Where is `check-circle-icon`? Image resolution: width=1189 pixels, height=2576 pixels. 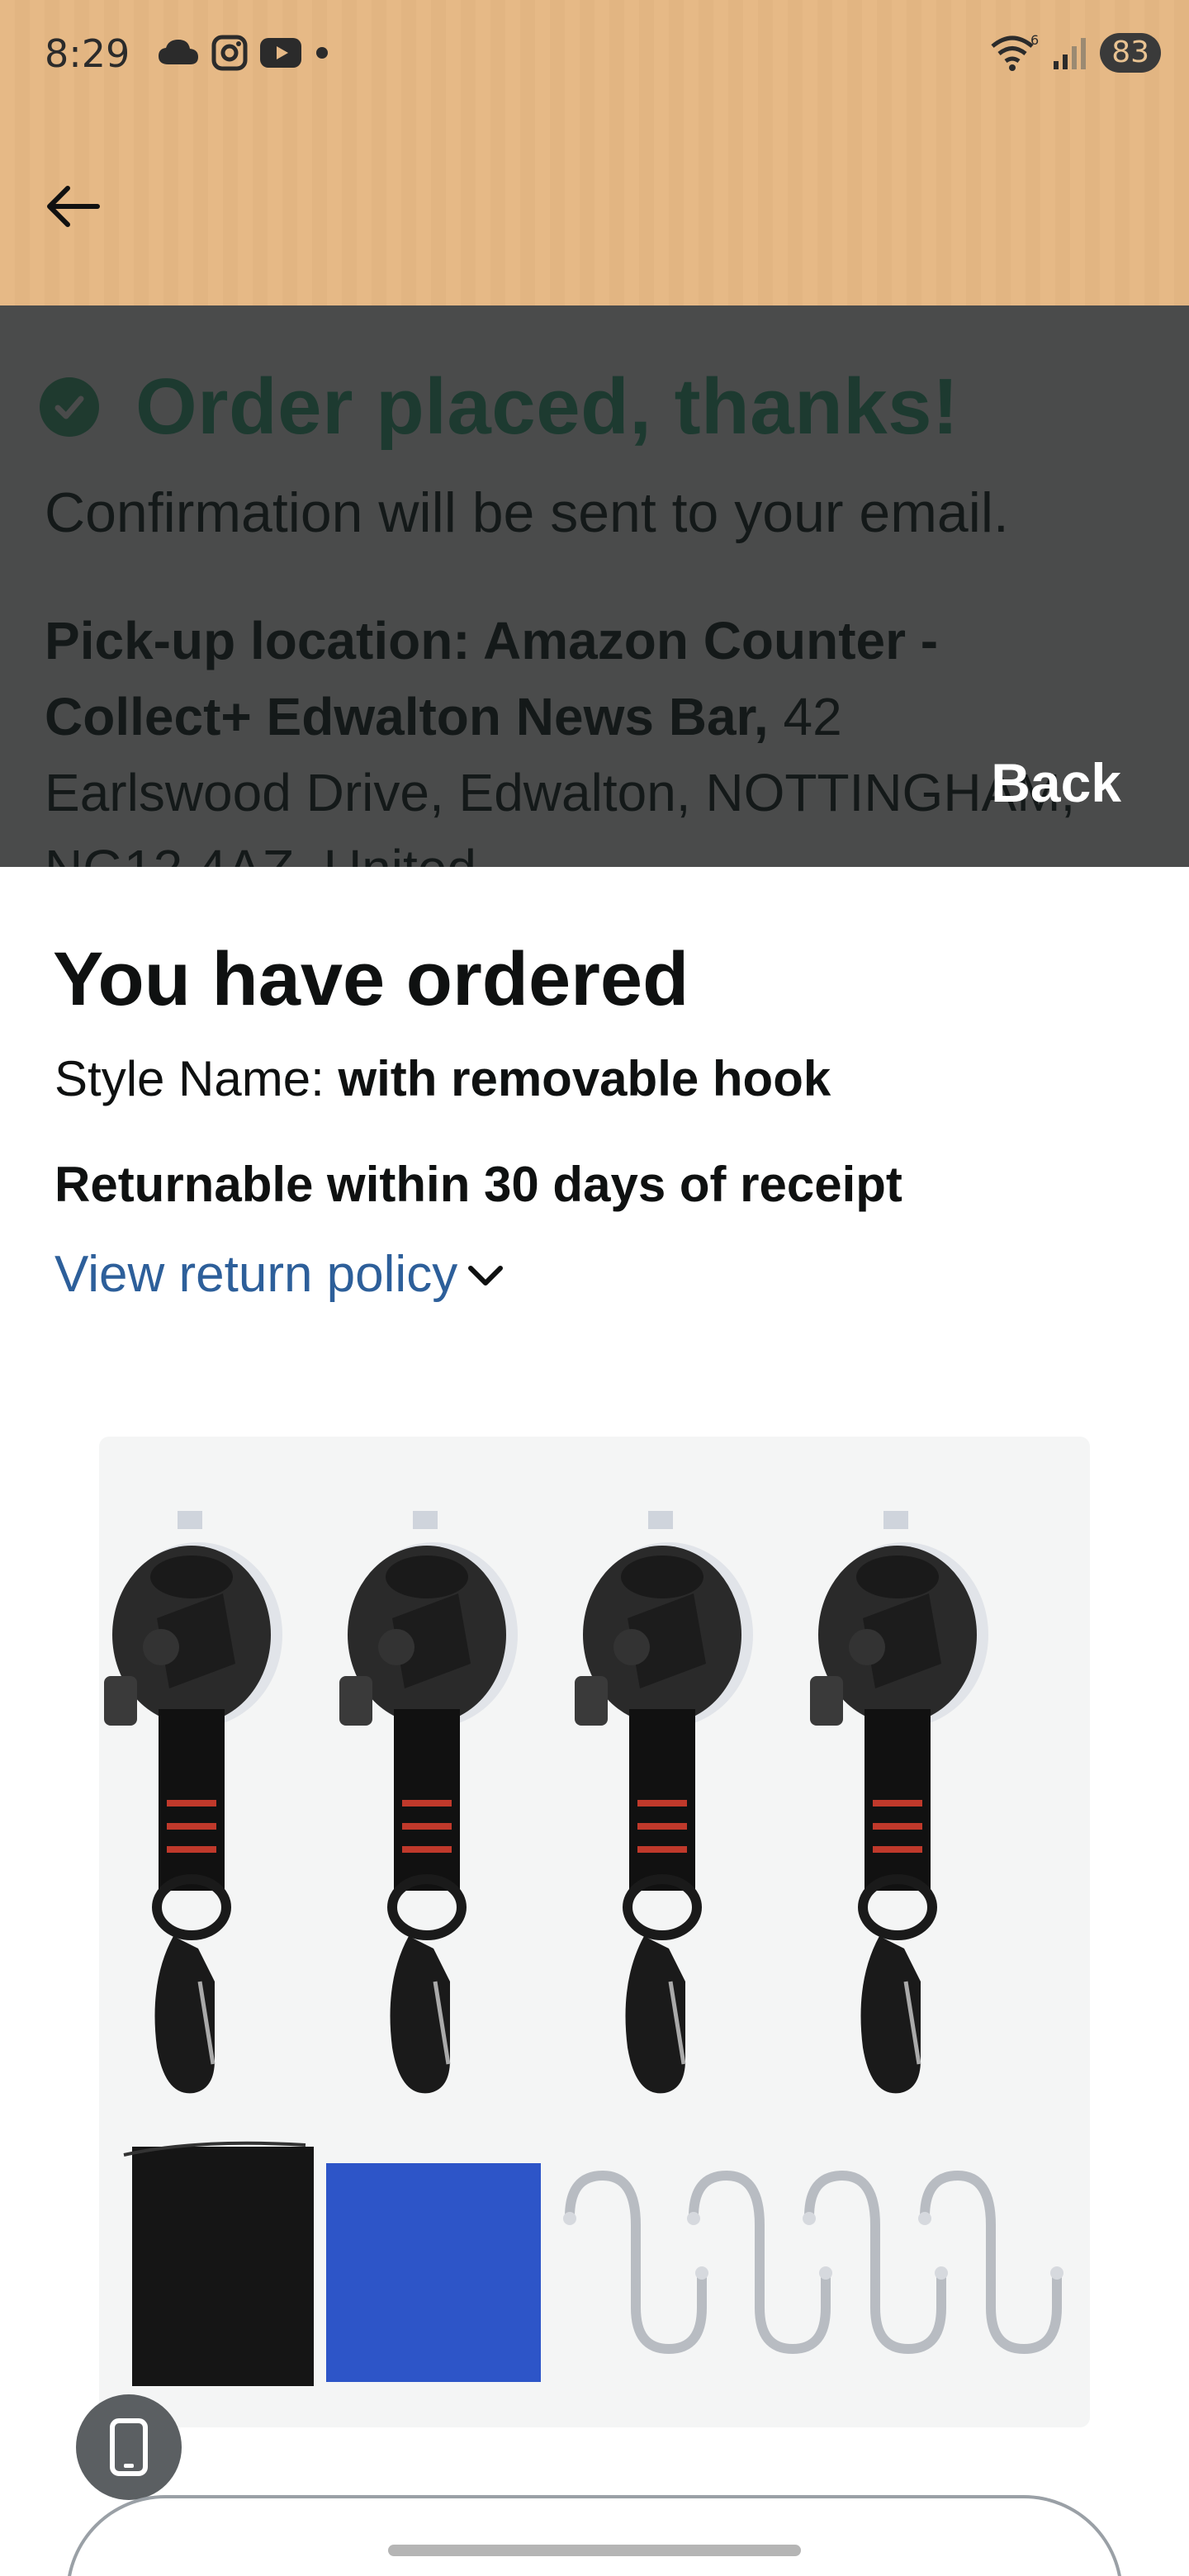
check-circle-icon is located at coordinates (69, 407).